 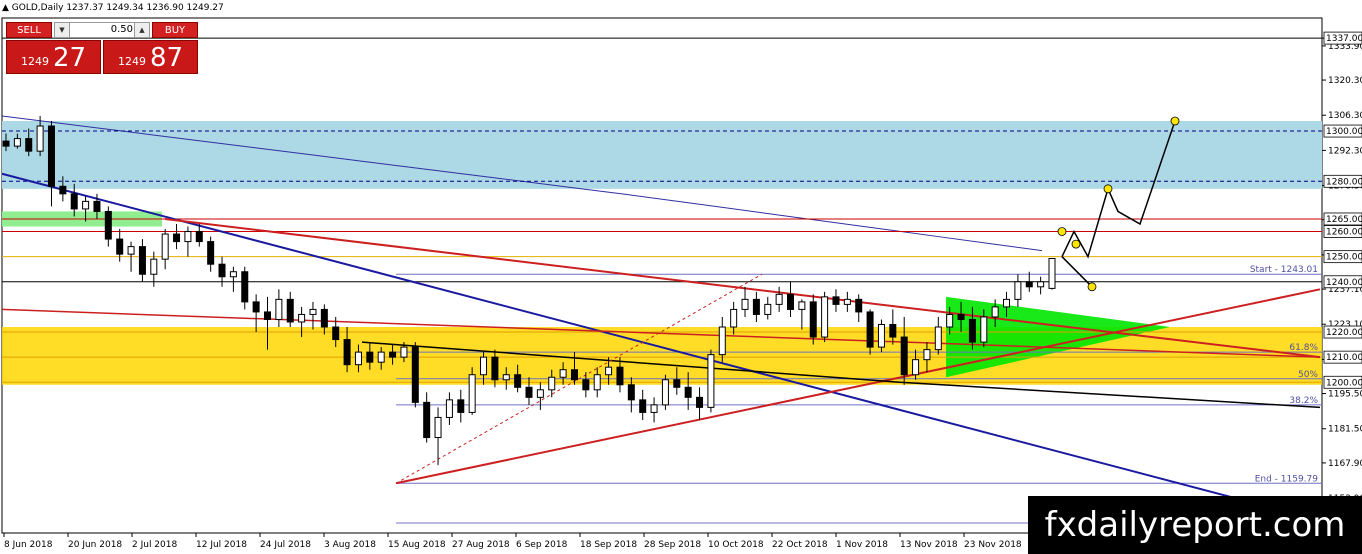 What do you see at coordinates (1344, 39) in the screenshot?
I see `price-tag-label: 1337.00` at bounding box center [1344, 39].